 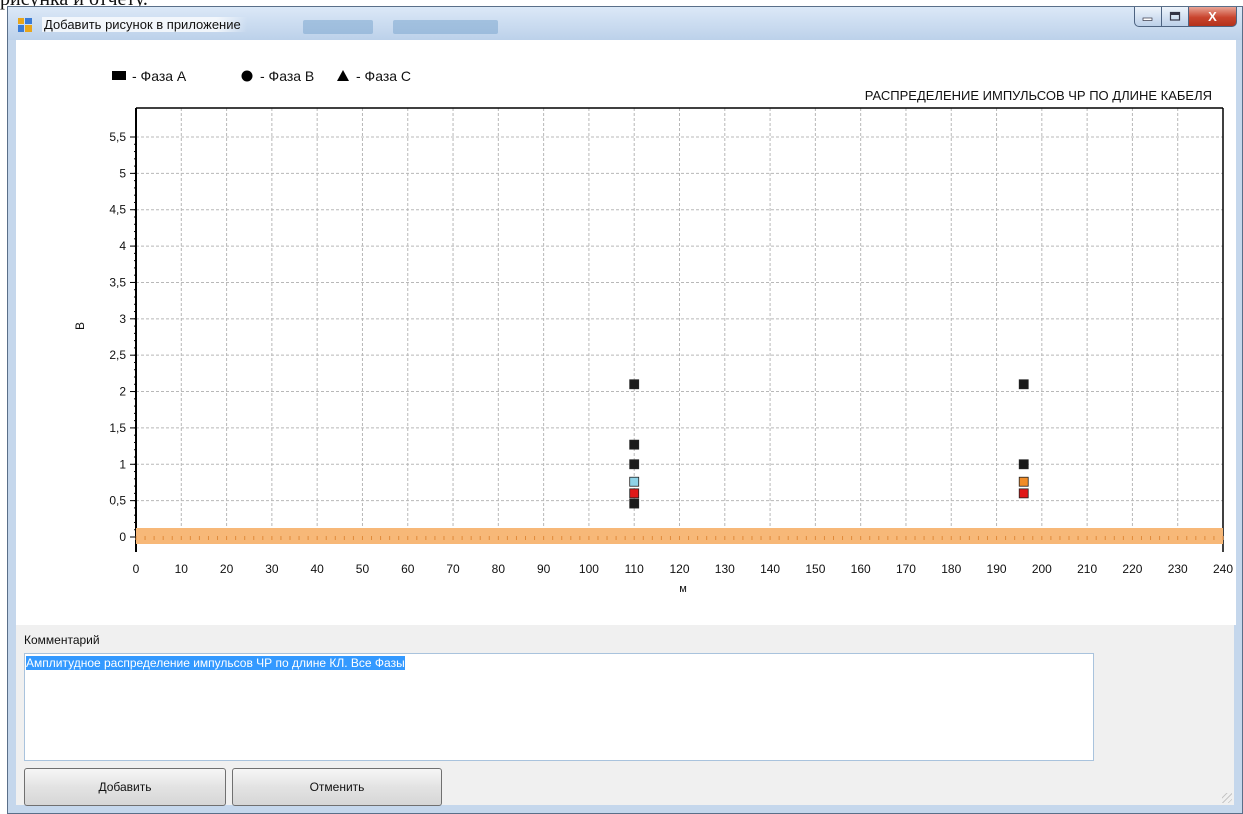 What do you see at coordinates (247, 76) in the screenshot?
I see `legend-marker-circle` at bounding box center [247, 76].